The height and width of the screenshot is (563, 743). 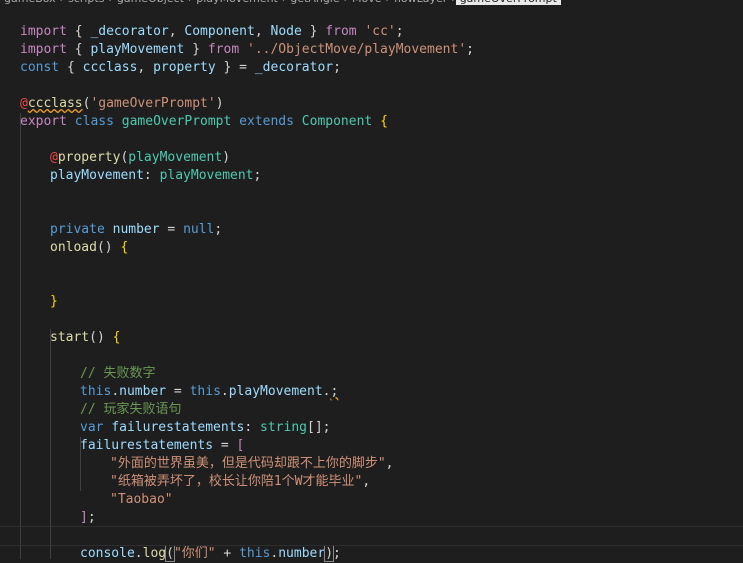 What do you see at coordinates (155, 166) in the screenshot?
I see `code-line: playMovement: playMovement;` at bounding box center [155, 166].